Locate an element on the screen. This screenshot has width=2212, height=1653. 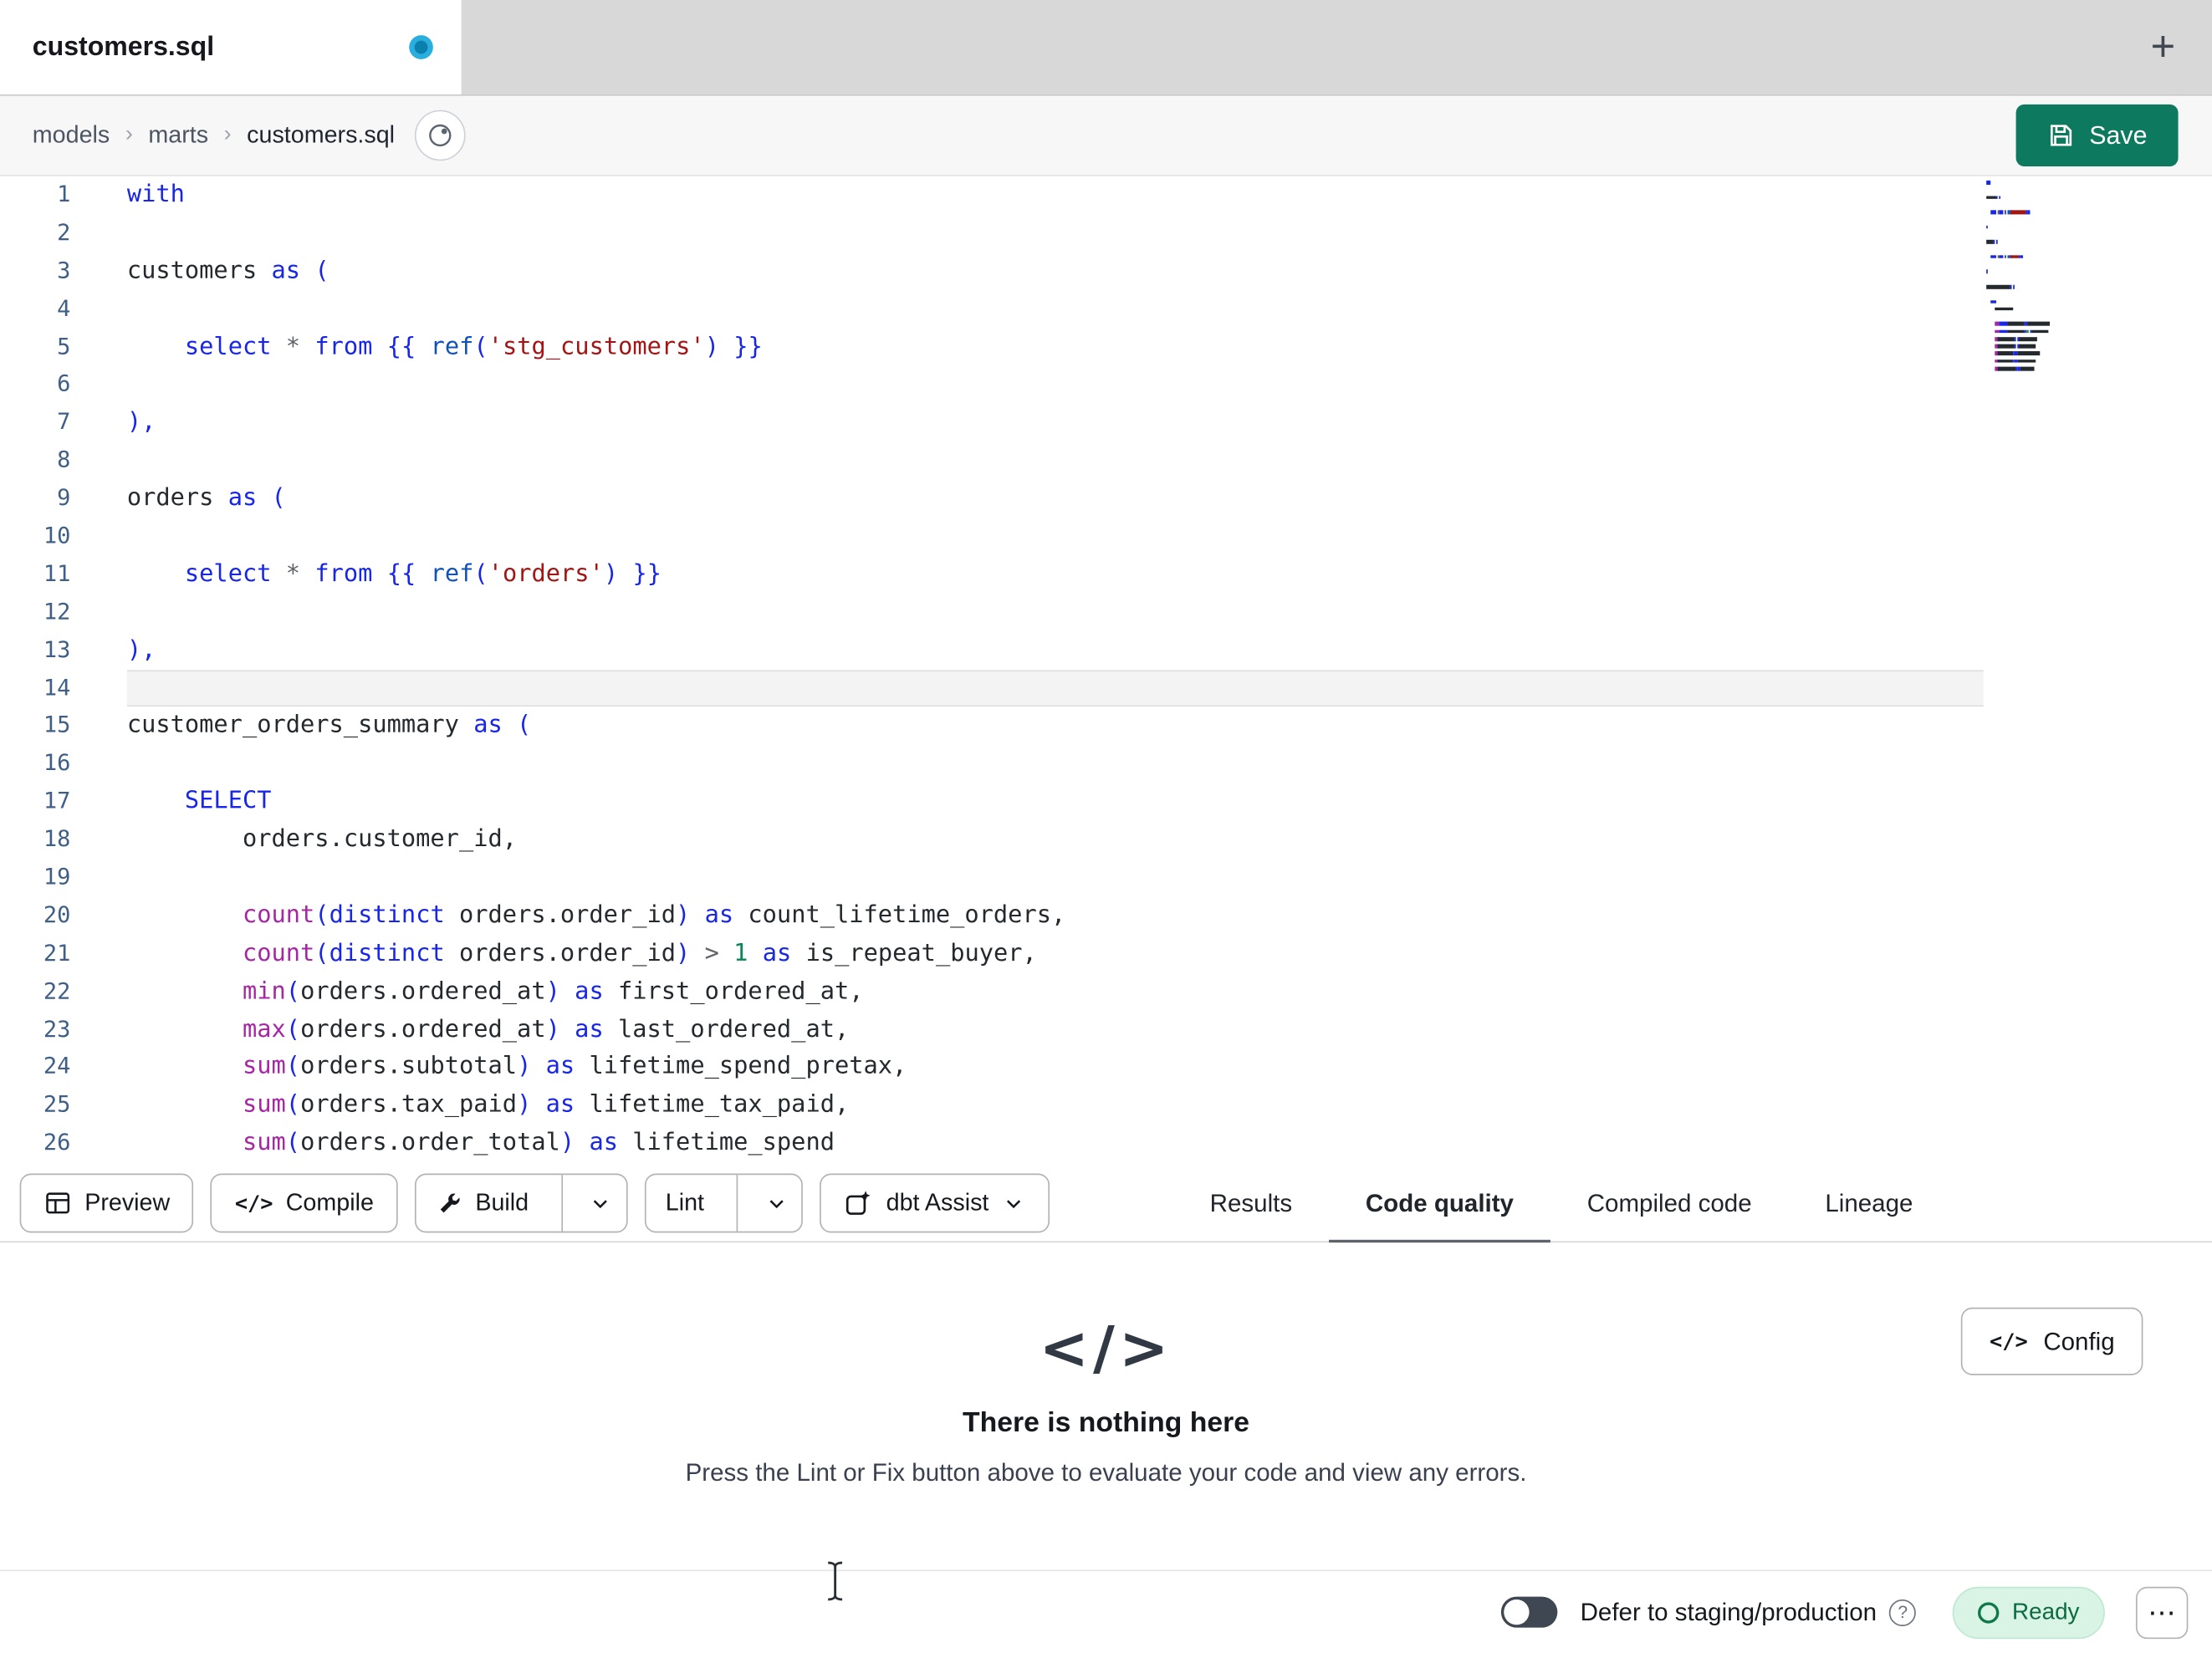
code-text: orders as ( is located at coordinates (206, 498).